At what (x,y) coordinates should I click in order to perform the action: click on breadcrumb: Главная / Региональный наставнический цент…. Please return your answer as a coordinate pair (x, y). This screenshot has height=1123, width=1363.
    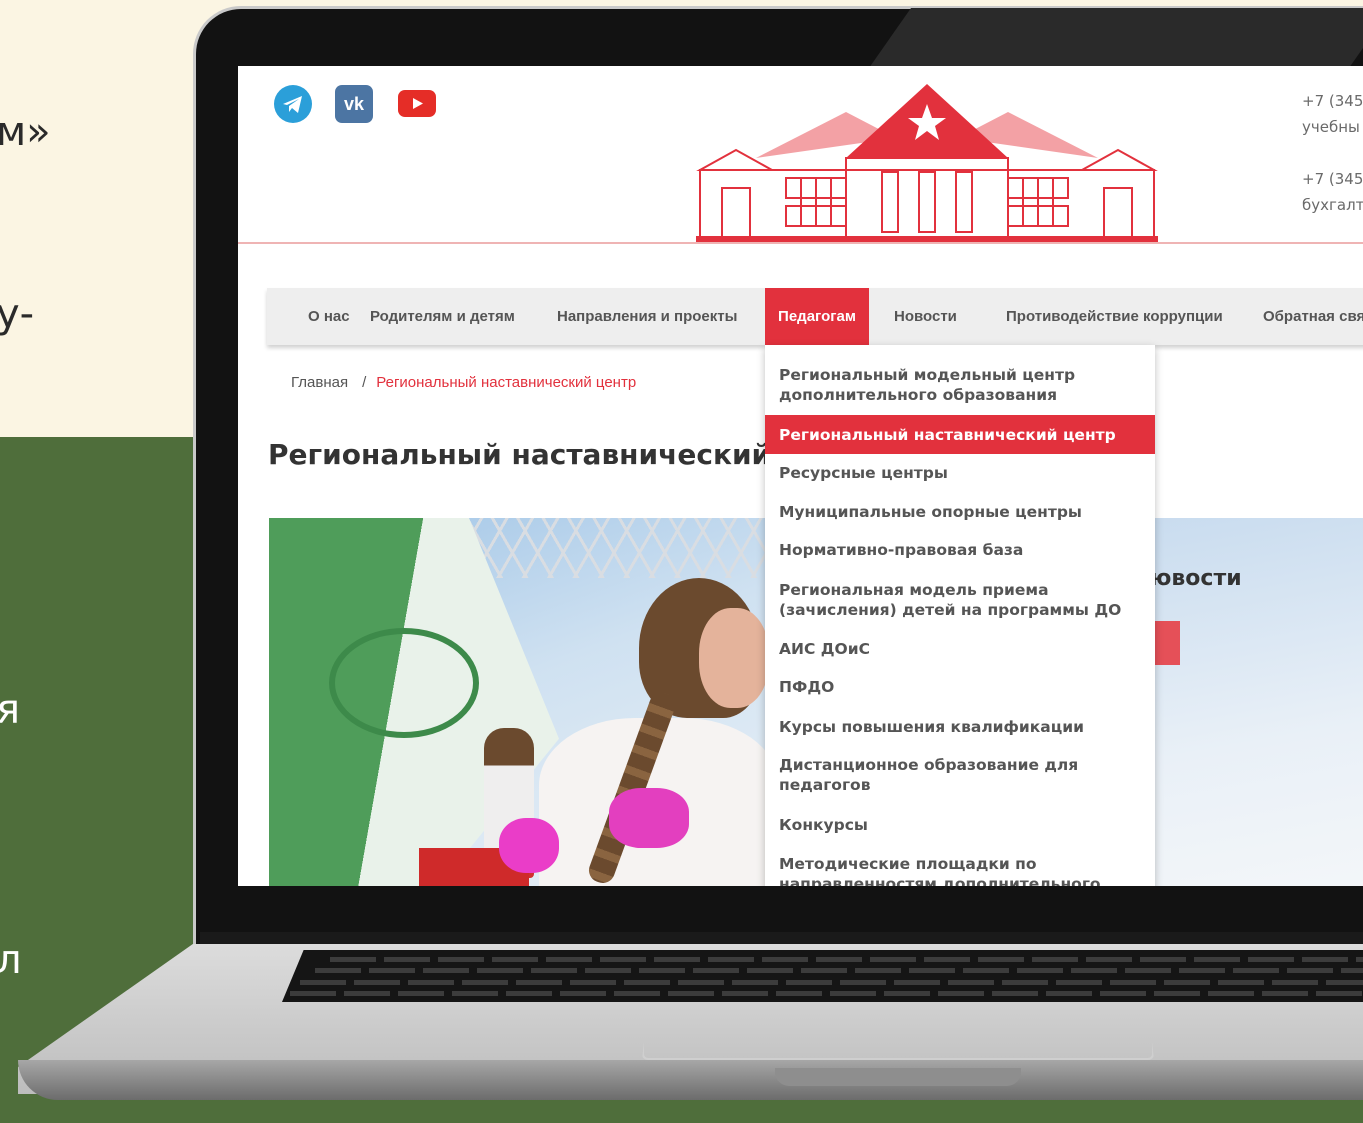
    Looking at the image, I should click on (463, 382).